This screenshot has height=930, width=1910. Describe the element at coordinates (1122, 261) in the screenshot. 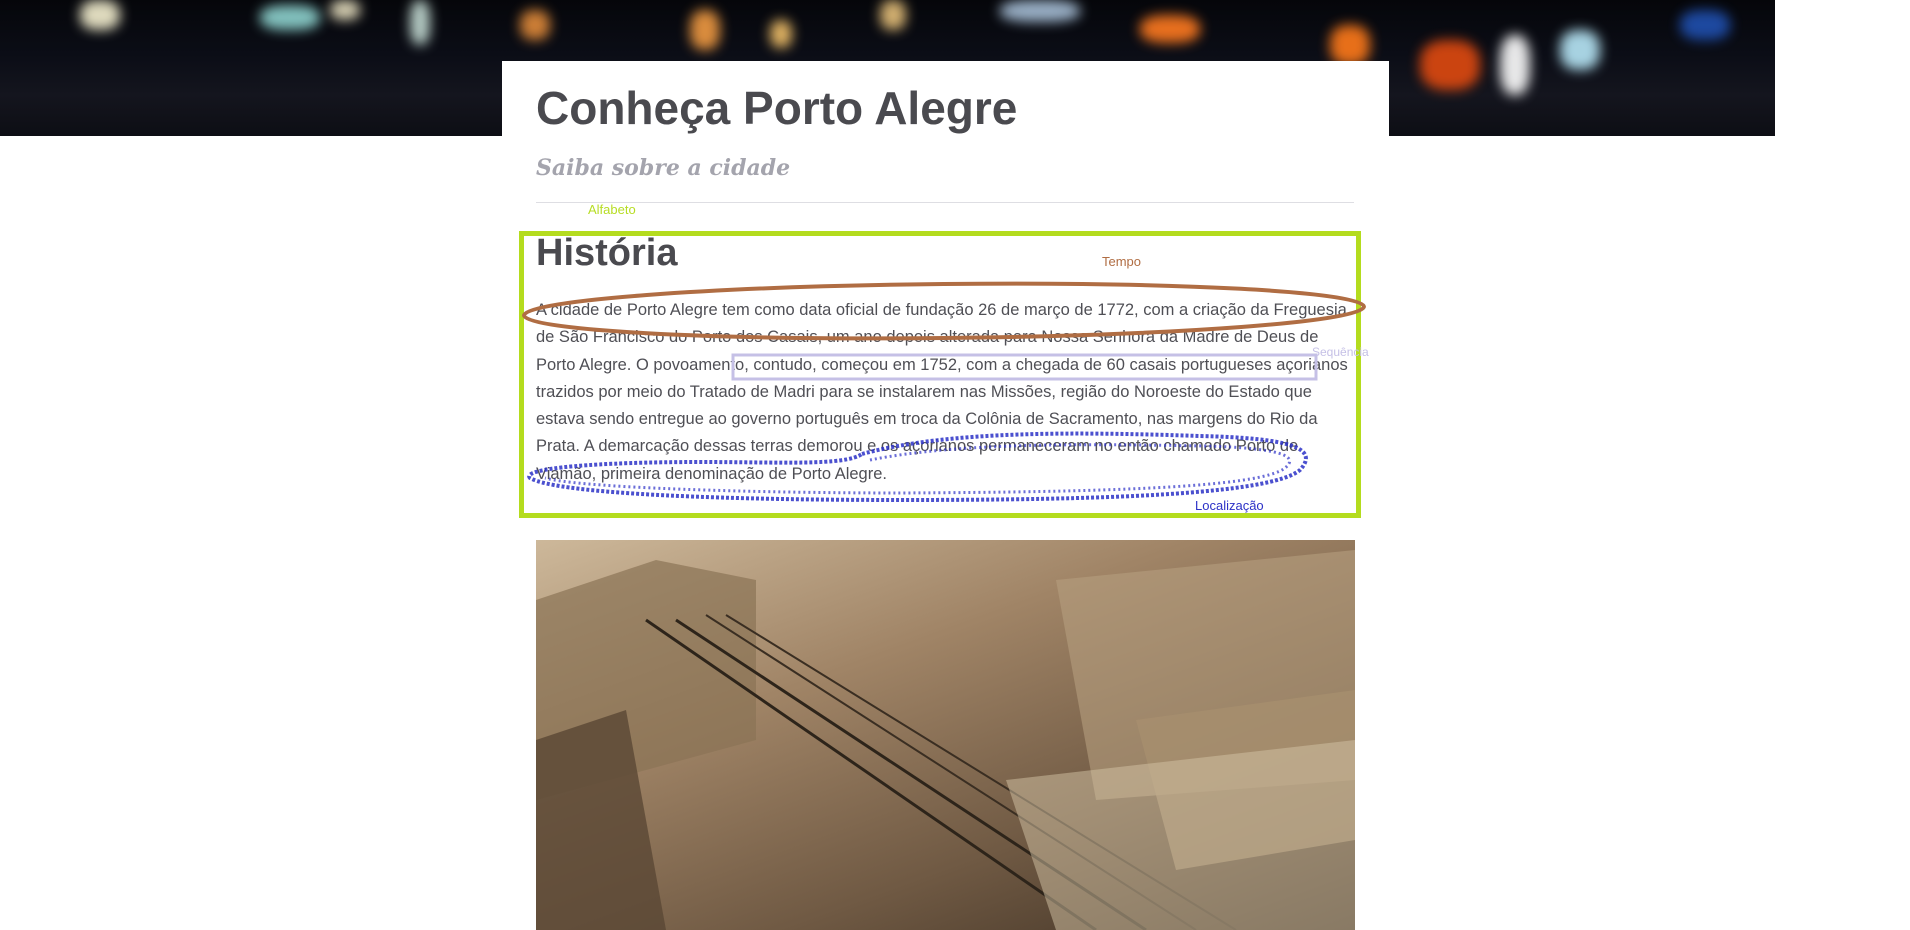

I see `annotation-tempo: Tempo` at that location.